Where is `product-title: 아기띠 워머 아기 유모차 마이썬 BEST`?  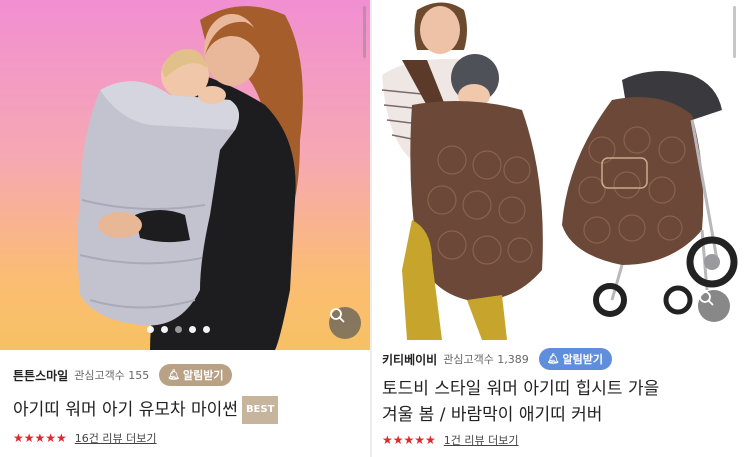 product-title: 아기띠 워머 아기 유모차 마이썬 BEST is located at coordinates (191, 410).